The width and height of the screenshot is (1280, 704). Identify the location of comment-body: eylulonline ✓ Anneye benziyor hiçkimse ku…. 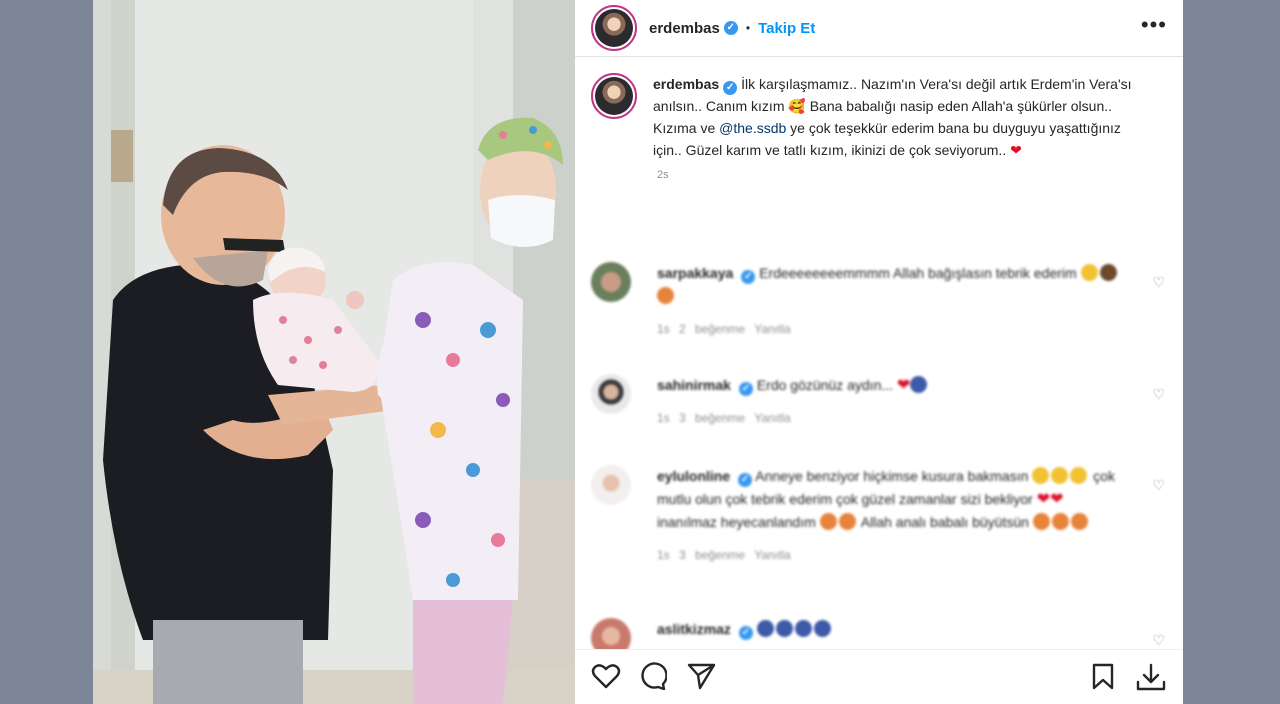
(892, 516).